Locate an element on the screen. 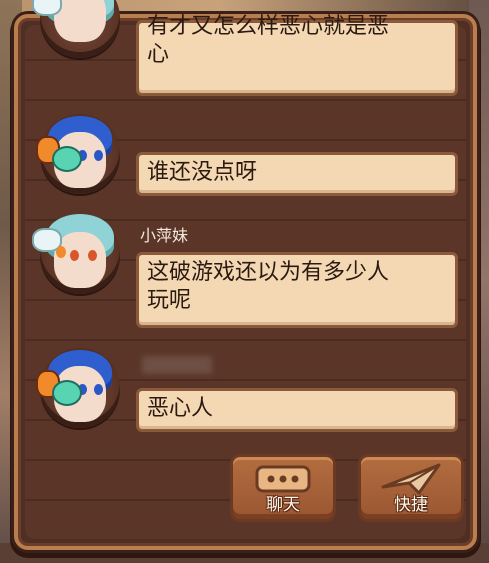  sender-name: 小萍妹 is located at coordinates (164, 234).